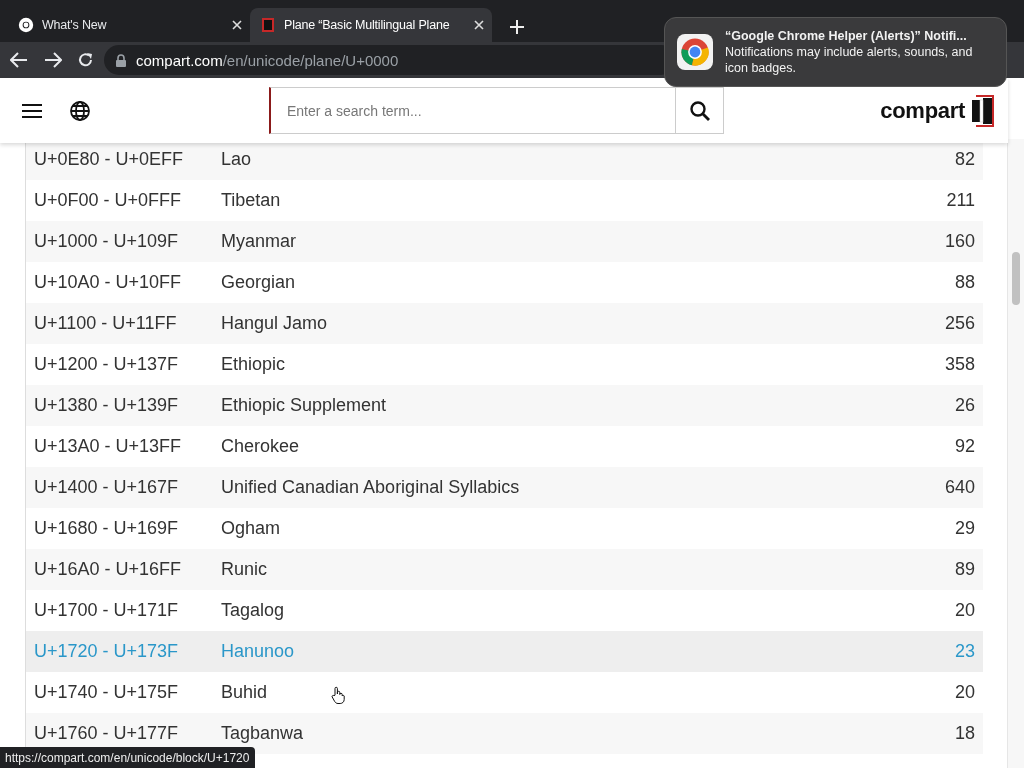  What do you see at coordinates (965, 733) in the screenshot?
I see `count-cell: 18` at bounding box center [965, 733].